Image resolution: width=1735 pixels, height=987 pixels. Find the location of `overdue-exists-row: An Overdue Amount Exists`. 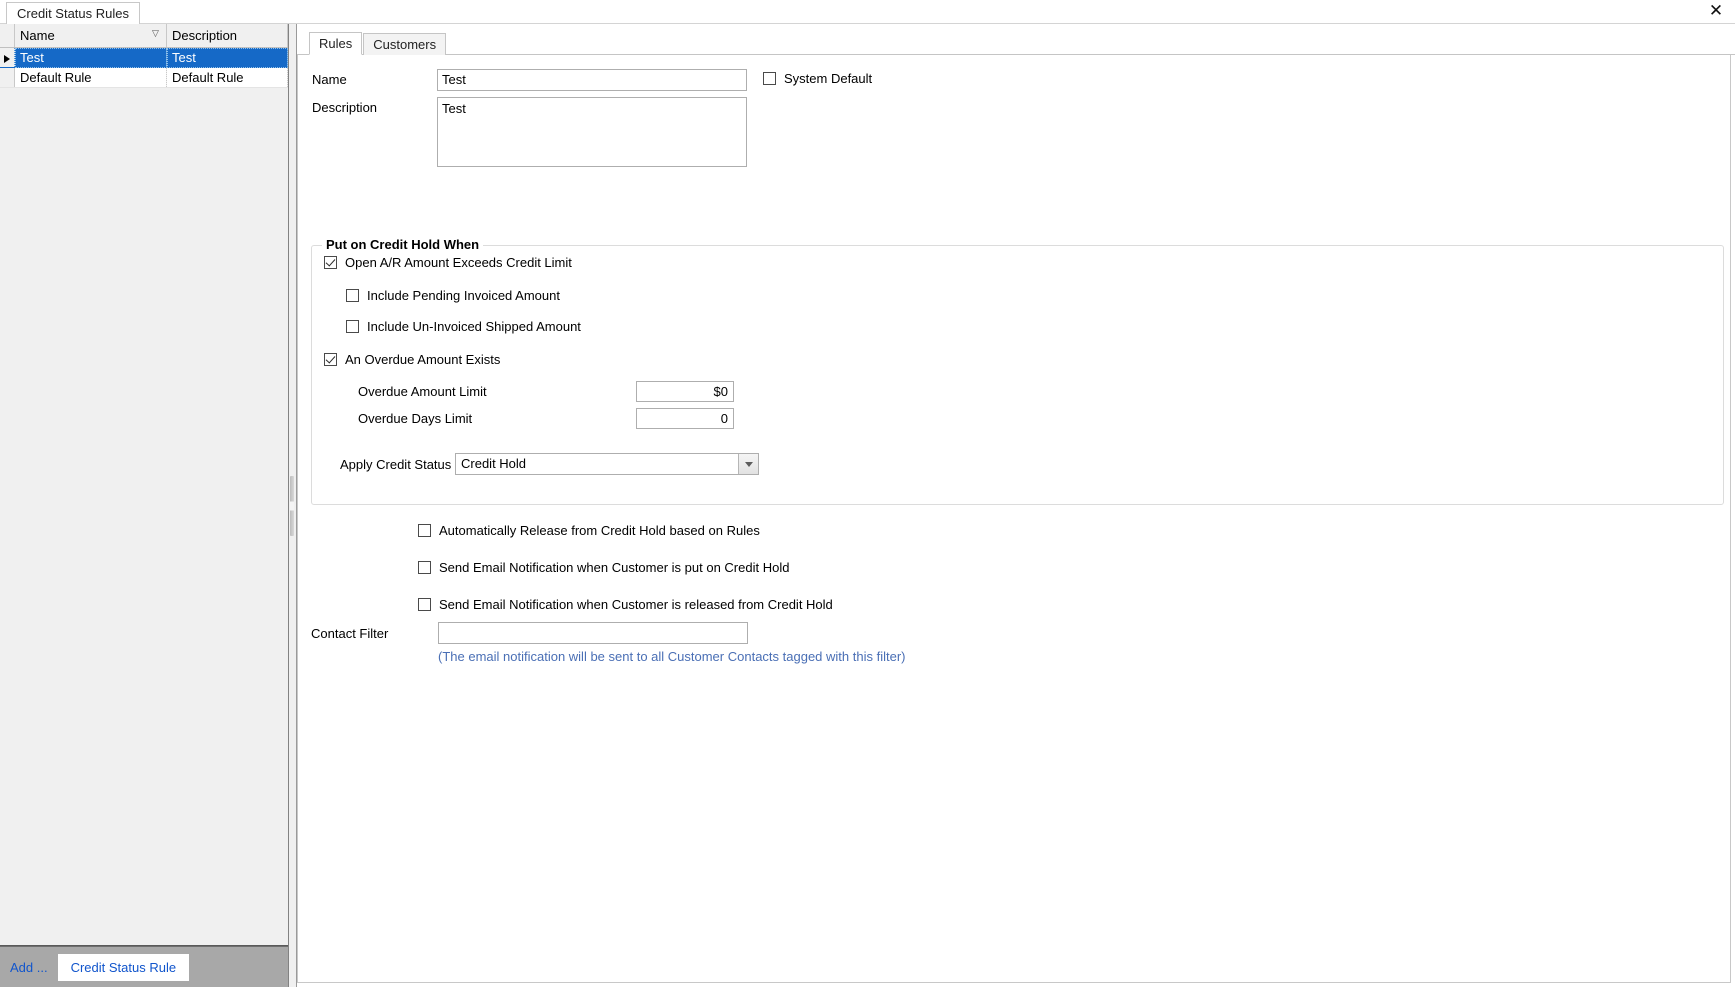

overdue-exists-row: An Overdue Amount Exists is located at coordinates (1018, 359).